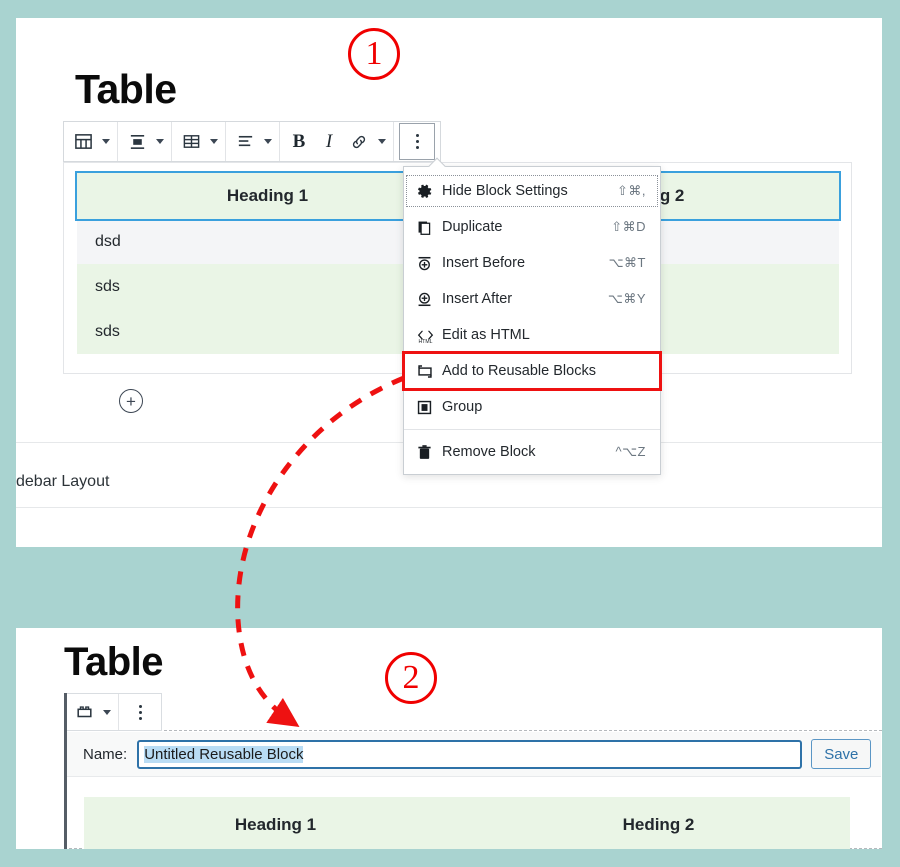 This screenshot has width=900, height=867. Describe the element at coordinates (505, 191) in the screenshot. I see `menu-item-label: Hide Block Settings` at that location.